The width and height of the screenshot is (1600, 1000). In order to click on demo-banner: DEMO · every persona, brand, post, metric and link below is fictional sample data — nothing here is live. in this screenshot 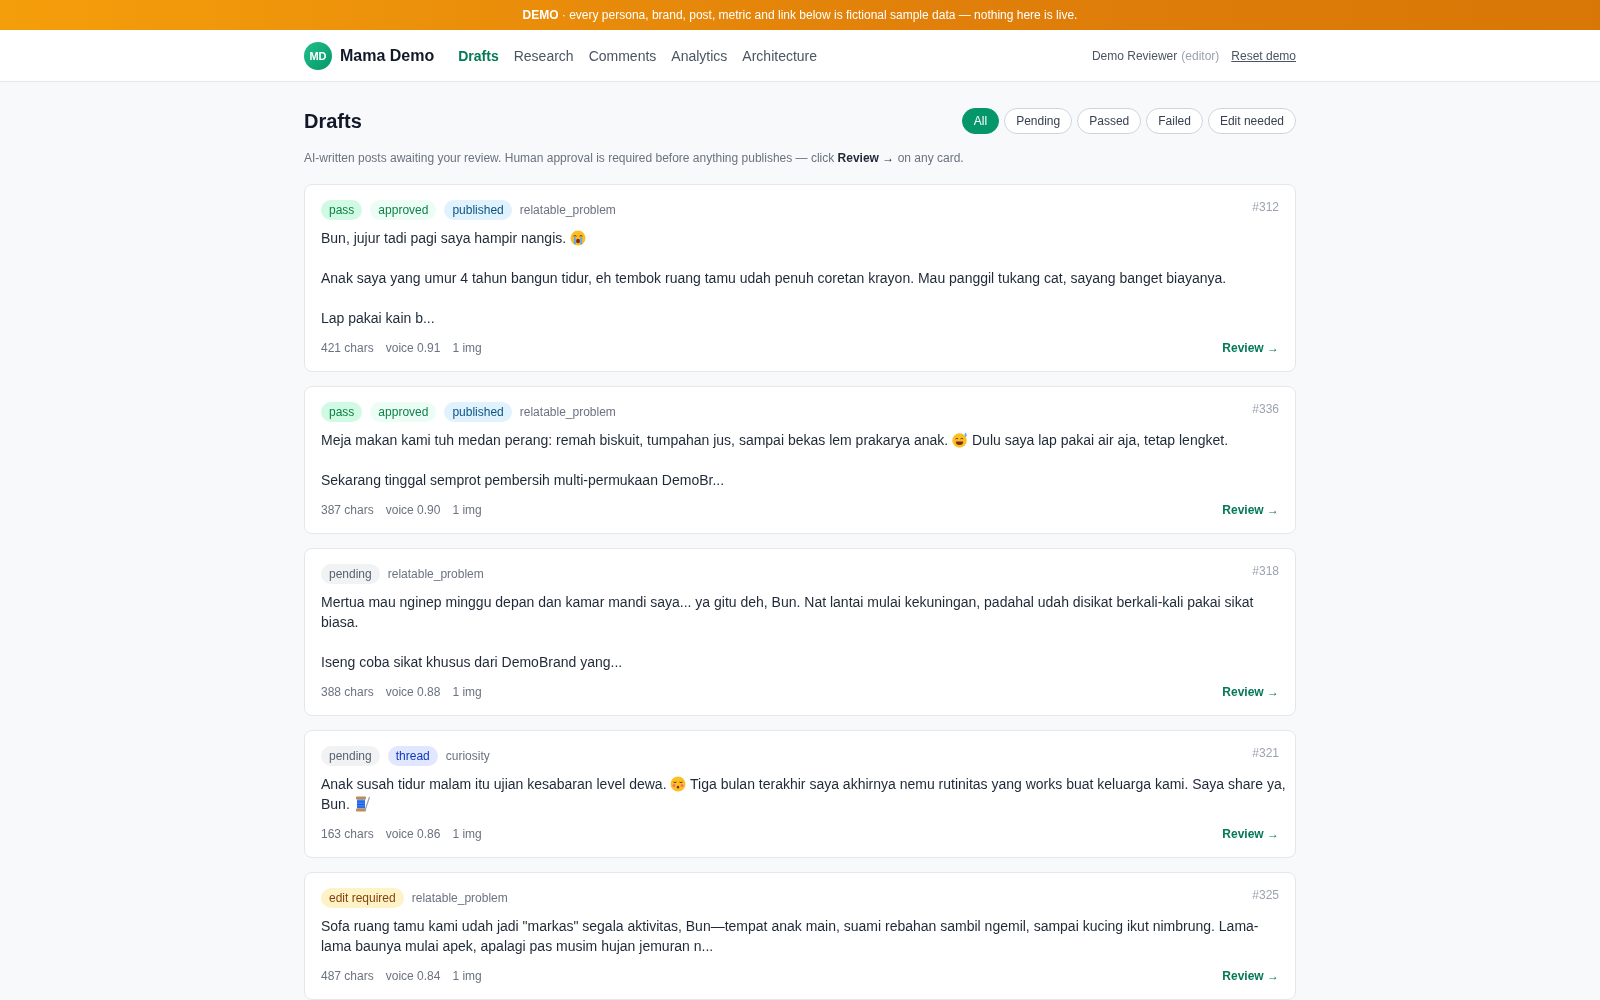, I will do `click(800, 15)`.